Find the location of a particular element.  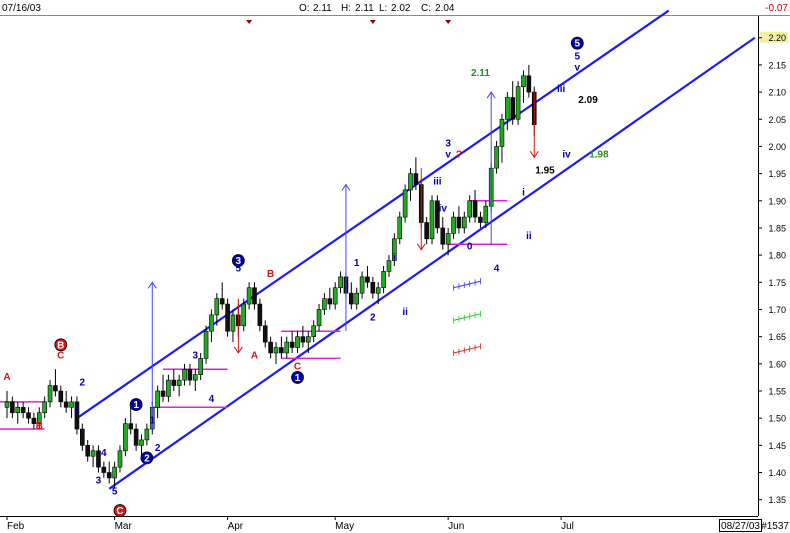

circled-wave-label: 5 is located at coordinates (577, 43).